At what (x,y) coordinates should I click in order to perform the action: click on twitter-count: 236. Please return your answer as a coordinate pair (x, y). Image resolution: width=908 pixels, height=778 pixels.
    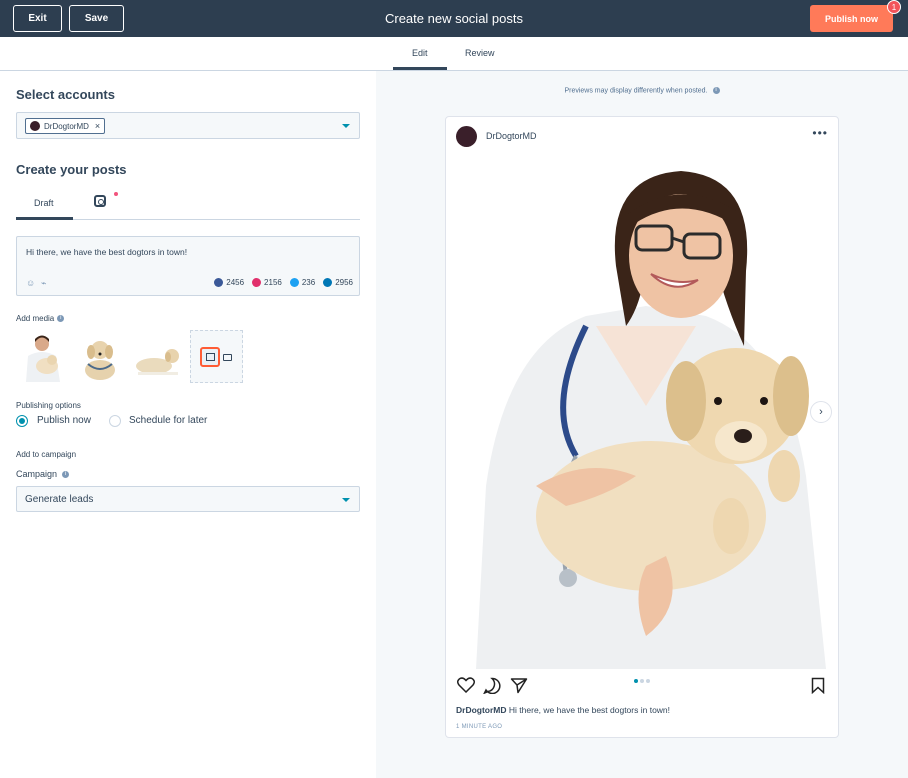
    Looking at the image, I should click on (302, 282).